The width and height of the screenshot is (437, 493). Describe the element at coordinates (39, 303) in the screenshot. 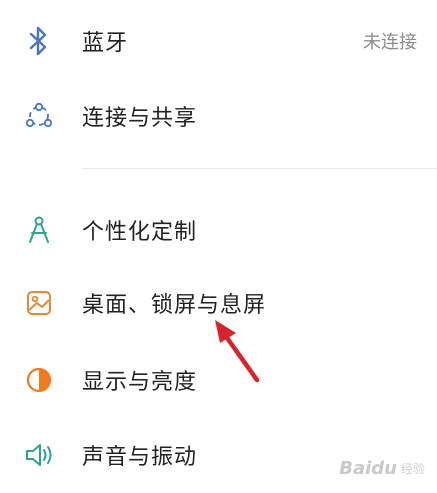

I see `wallpaper-icon` at that location.